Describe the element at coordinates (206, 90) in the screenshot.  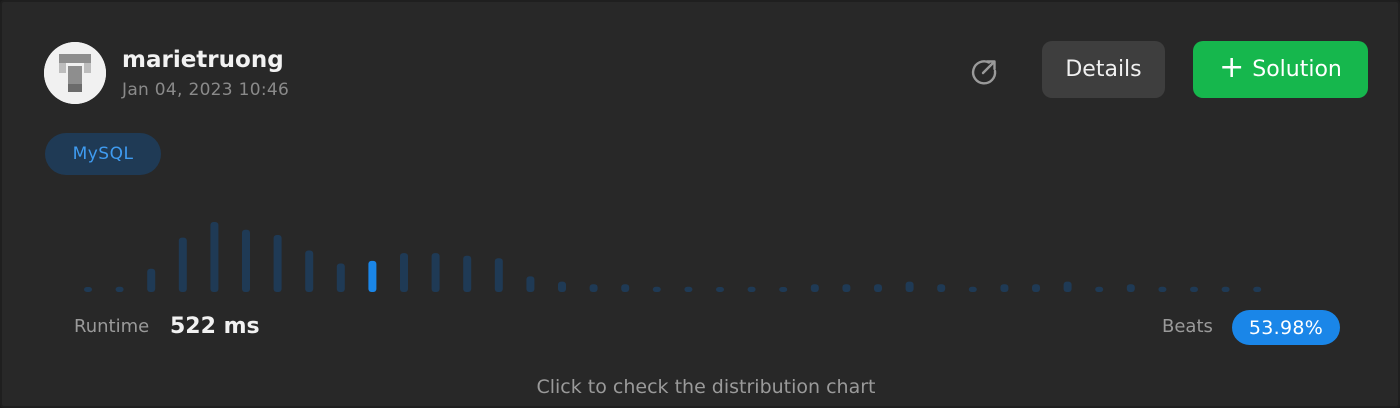
I see `submission-timestamp: Jan 04, 2023 10:46` at that location.